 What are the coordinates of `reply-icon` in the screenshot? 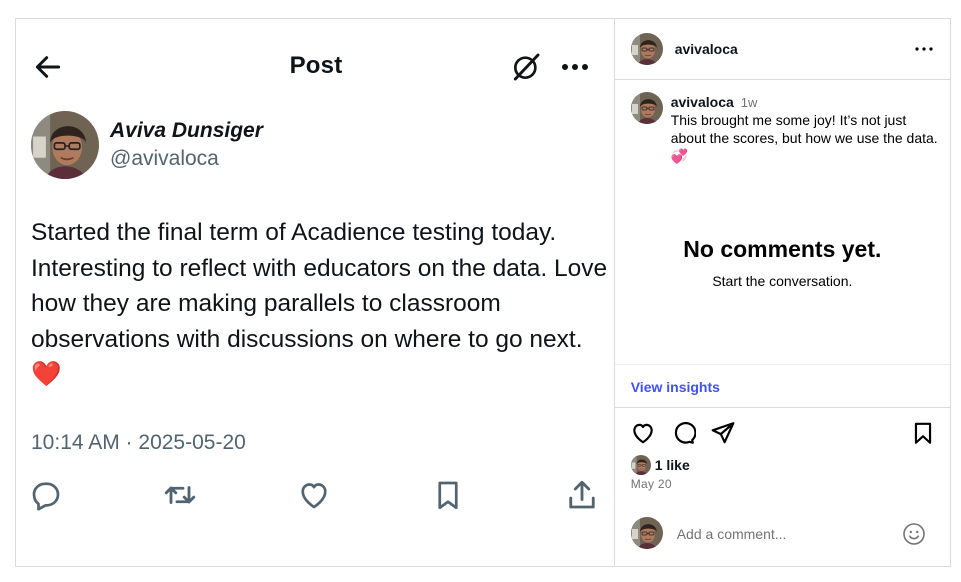 It's located at (46, 495).